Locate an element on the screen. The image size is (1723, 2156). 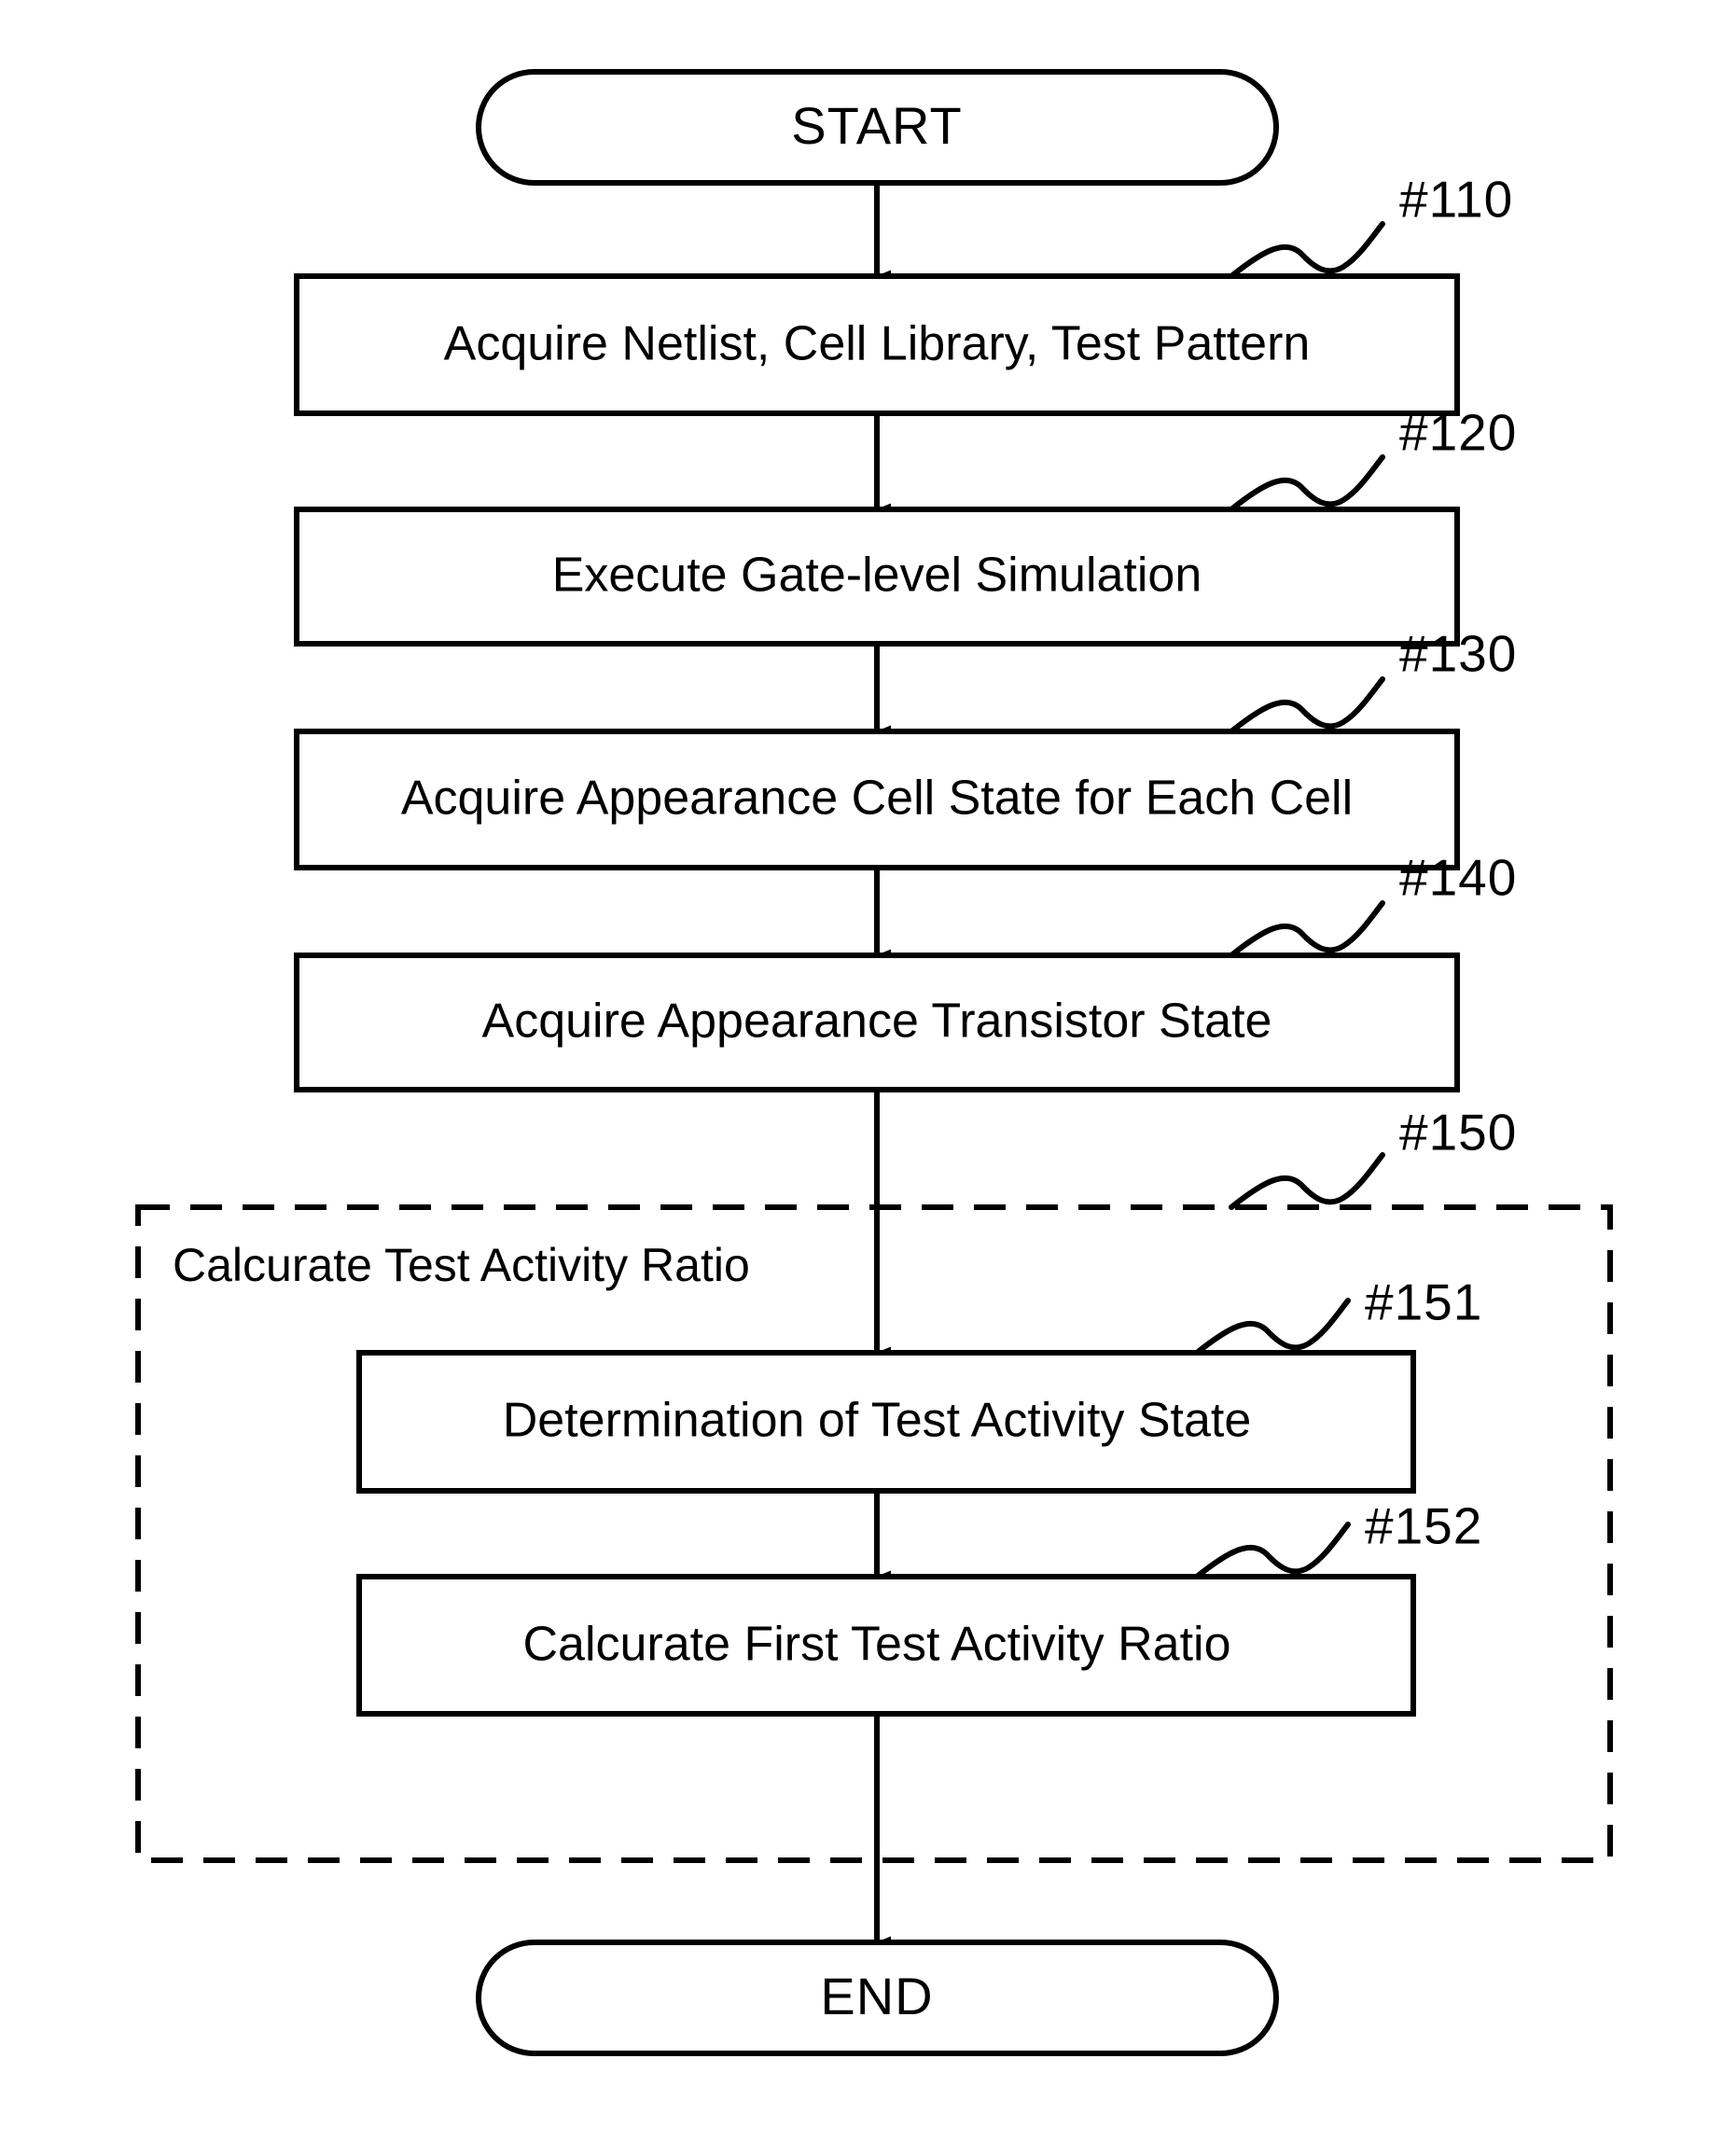
ref-110-label: #110 is located at coordinates (1456, 200).